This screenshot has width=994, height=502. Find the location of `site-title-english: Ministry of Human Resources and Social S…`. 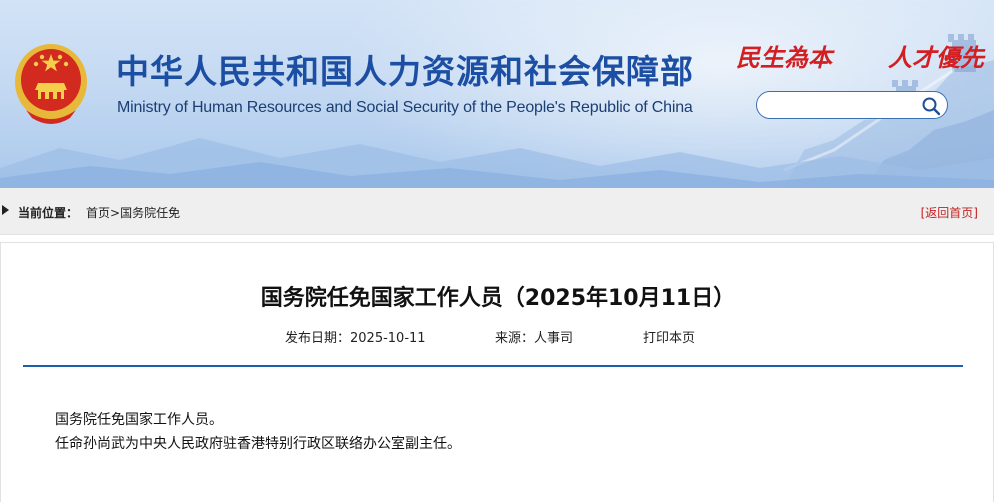

site-title-english: Ministry of Human Resources and Social S… is located at coordinates (405, 107).